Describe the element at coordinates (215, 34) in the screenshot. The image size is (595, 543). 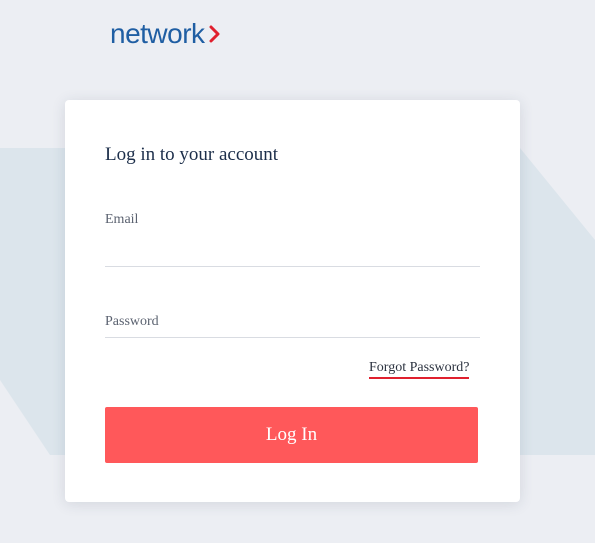
I see `chevron-right-icon` at that location.